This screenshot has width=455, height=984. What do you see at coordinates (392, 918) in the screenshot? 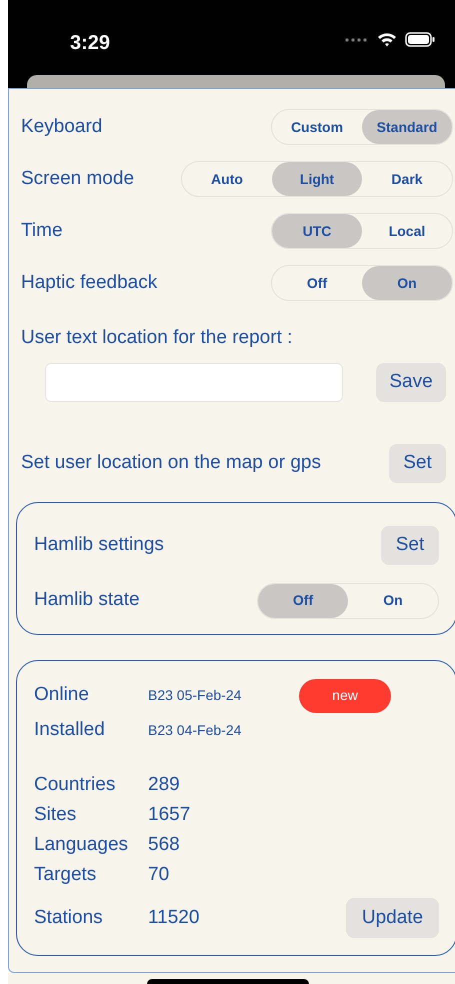
I see `update-button: Update` at bounding box center [392, 918].